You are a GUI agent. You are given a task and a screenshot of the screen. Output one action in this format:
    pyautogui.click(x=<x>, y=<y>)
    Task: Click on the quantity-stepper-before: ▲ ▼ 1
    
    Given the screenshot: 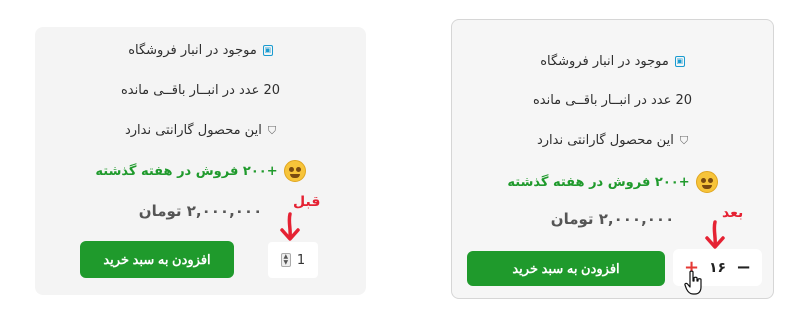 What is the action you would take?
    pyautogui.click(x=293, y=260)
    